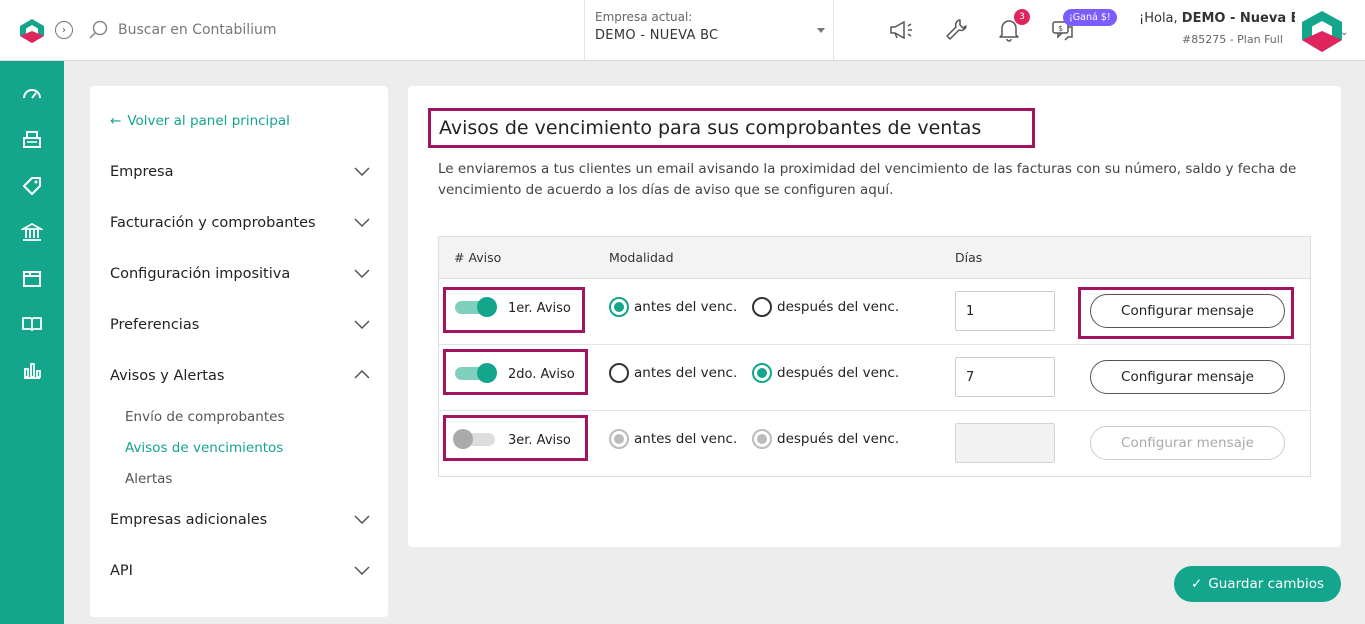 The image size is (1365, 624). What do you see at coordinates (98, 29) in the screenshot?
I see `search-icon` at bounding box center [98, 29].